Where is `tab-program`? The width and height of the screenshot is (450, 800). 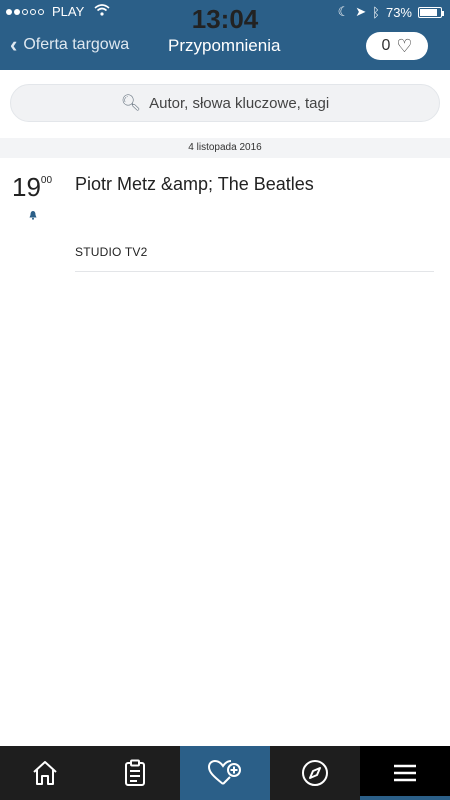
tab-program is located at coordinates (135, 773).